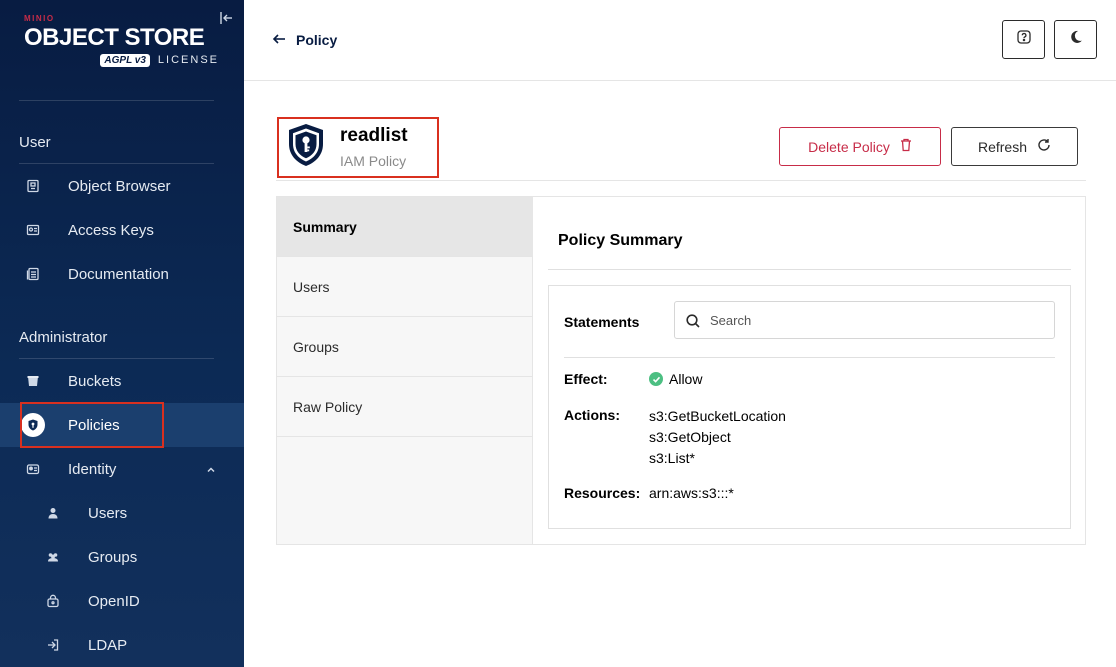 The height and width of the screenshot is (667, 1116). I want to click on sidebar-item-label: Identity, so click(92, 469).